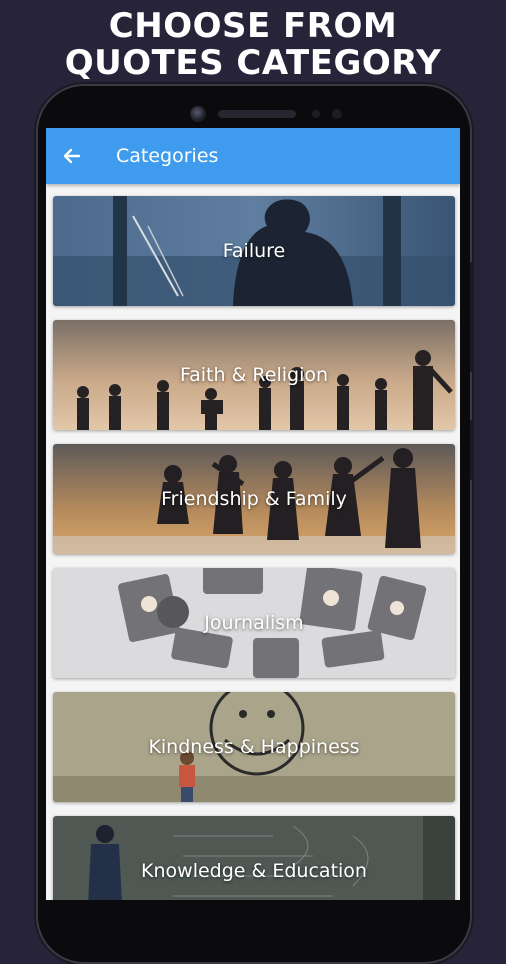  I want to click on promo-line-2: QUOTES CATEGORY, so click(253, 63).